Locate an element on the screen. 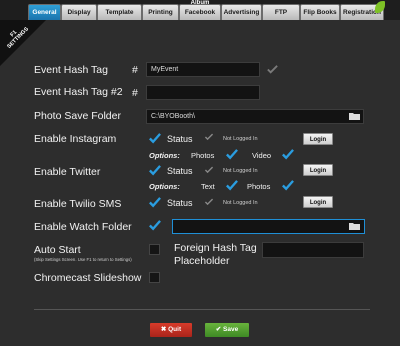  event-hash-label: Event Hash Tag is located at coordinates (71, 70).